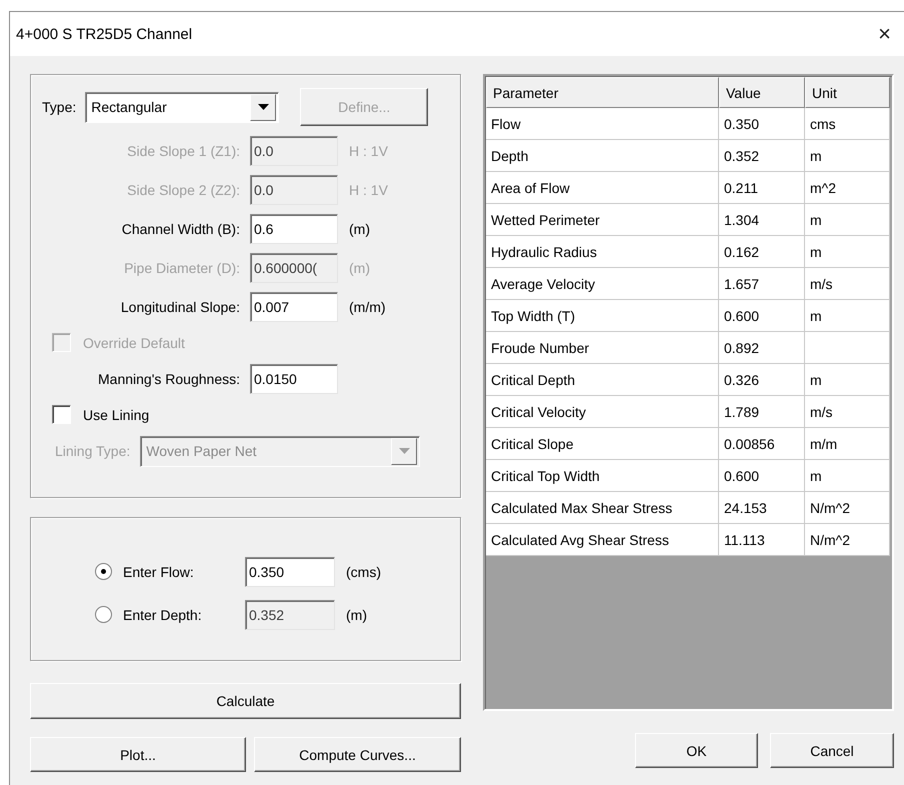 Image resolution: width=904 pixels, height=785 pixels. Describe the element at coordinates (294, 229) in the screenshot. I see `input-field: 0.6` at that location.